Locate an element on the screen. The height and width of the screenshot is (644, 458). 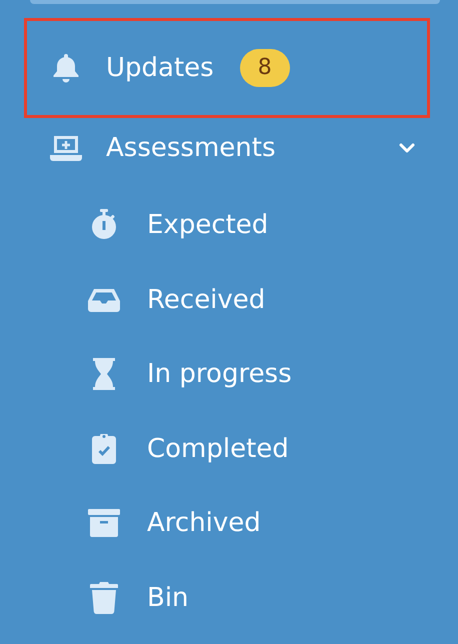
sidebar-subitem: Bin is located at coordinates (229, 597).